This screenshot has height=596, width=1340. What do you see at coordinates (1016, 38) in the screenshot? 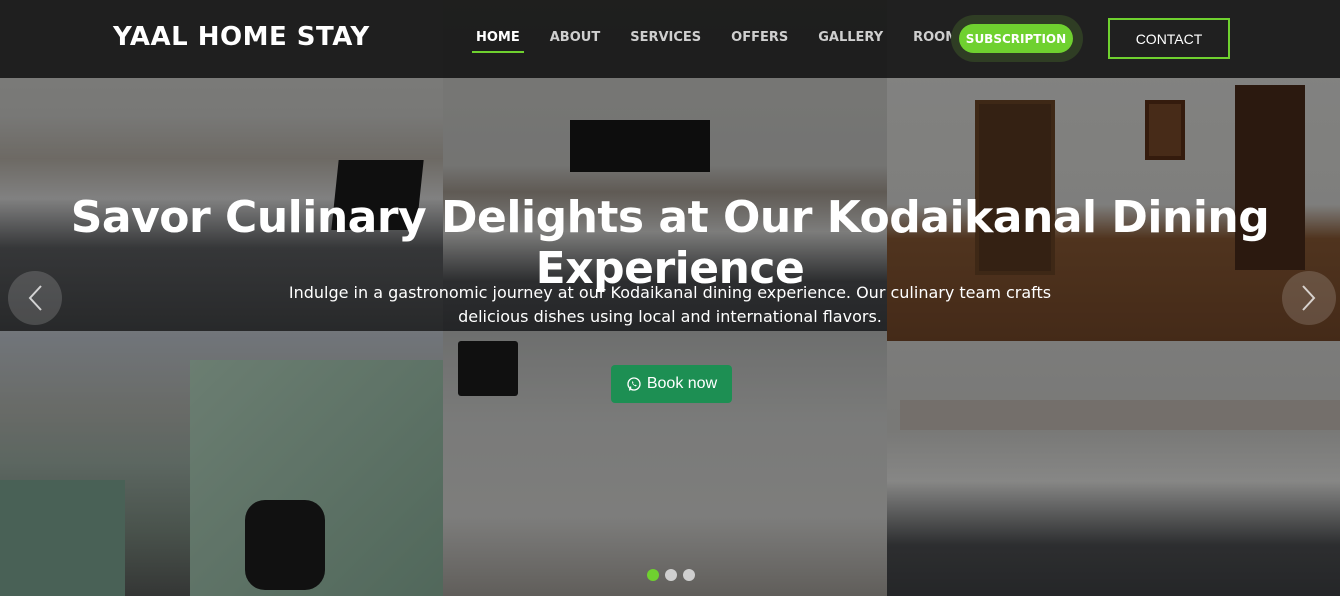
I see `subscription-button: SUBSCRIPTION` at bounding box center [1016, 38].